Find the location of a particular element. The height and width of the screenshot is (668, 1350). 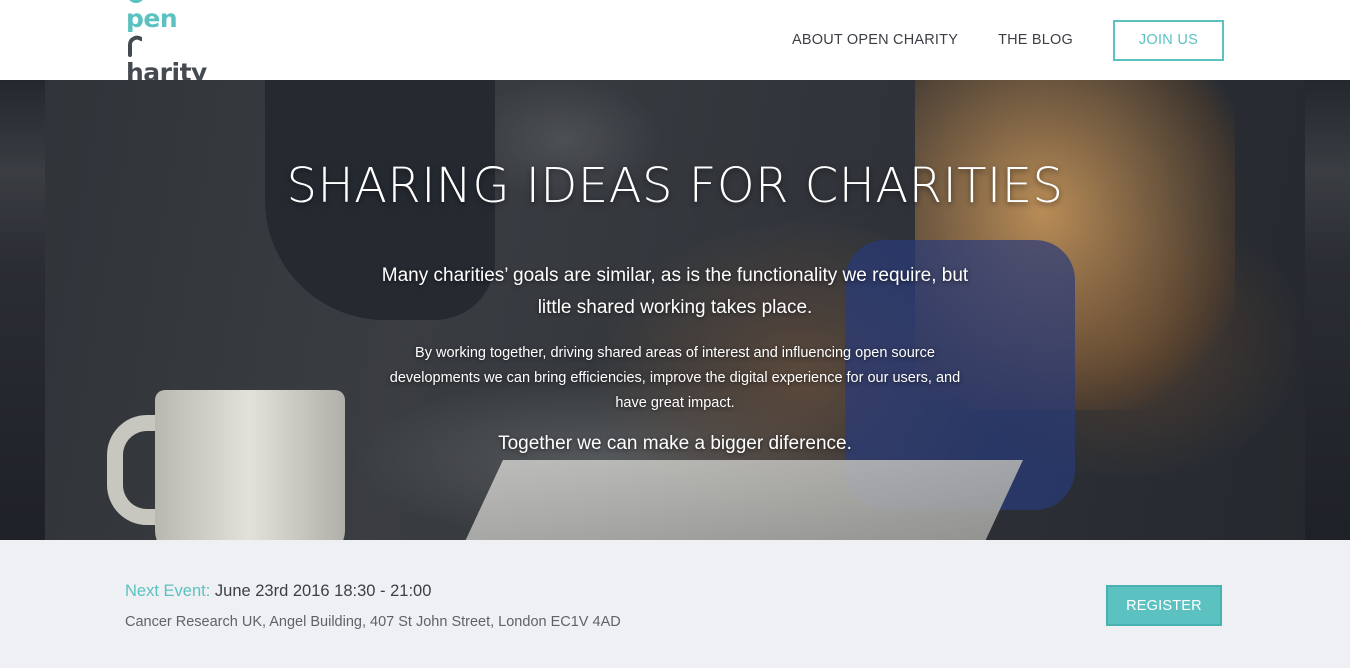

event-datetime: June 23rd 2016 18:30 - 21:00 is located at coordinates (323, 591).